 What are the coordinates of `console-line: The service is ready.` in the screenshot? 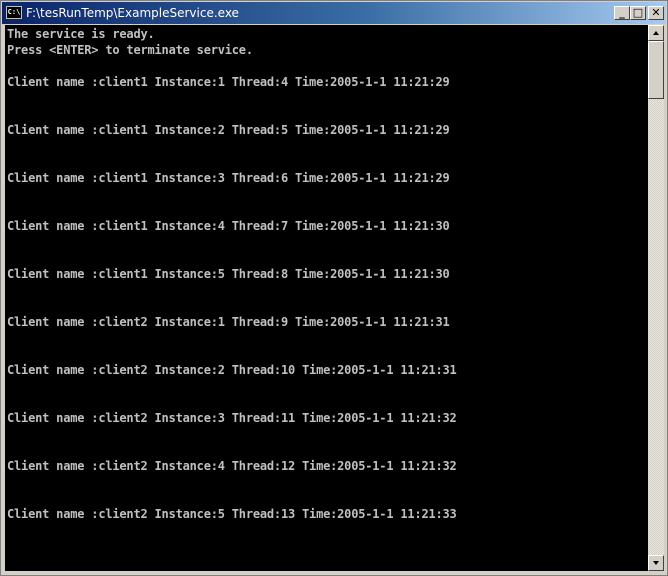 It's located at (81, 34).